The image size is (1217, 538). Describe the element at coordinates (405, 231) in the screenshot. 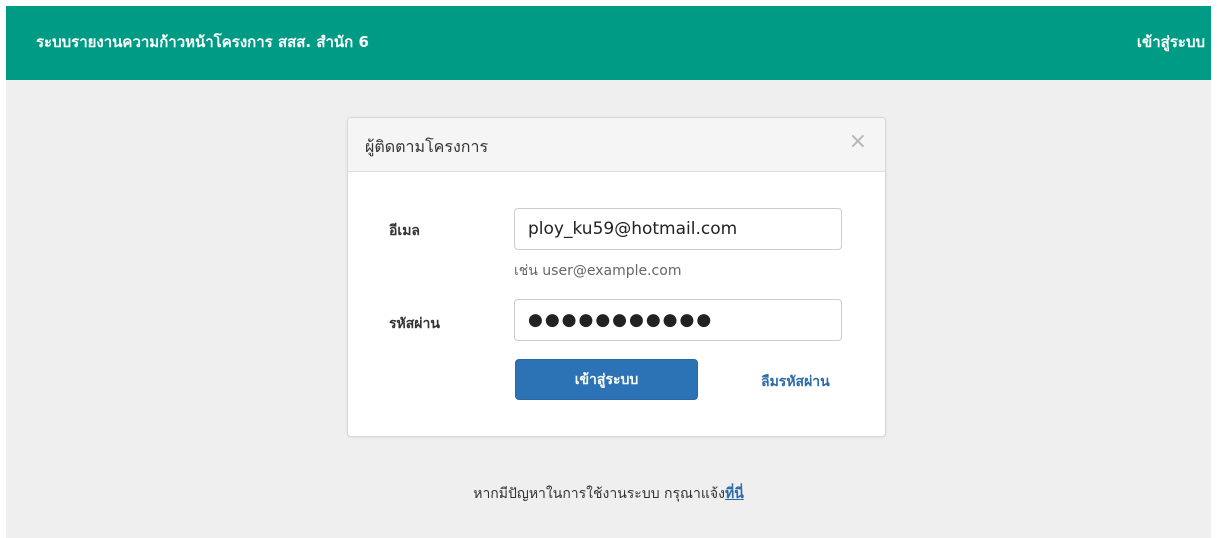

I see `email-label: อีเมล` at that location.